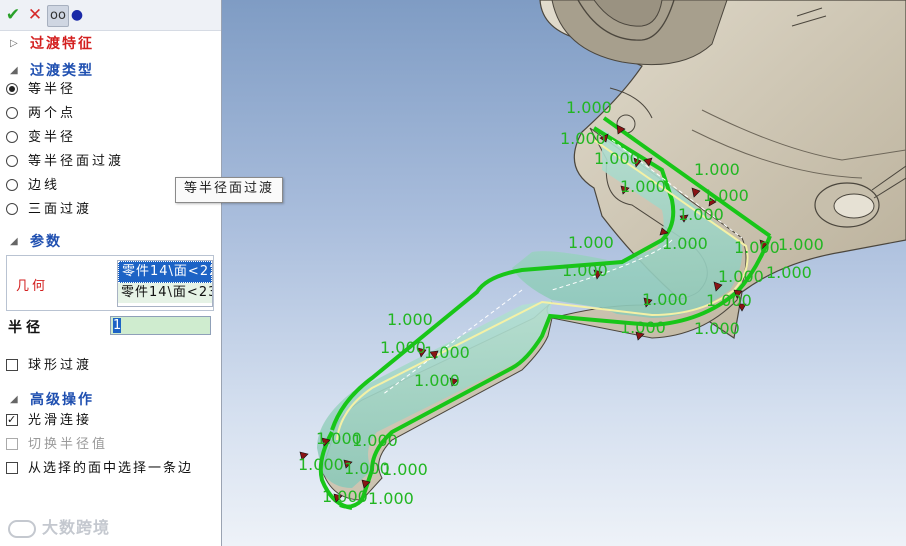  What do you see at coordinates (76, 161) in the screenshot?
I see `radio-label: 等半径面过渡` at bounding box center [76, 161].